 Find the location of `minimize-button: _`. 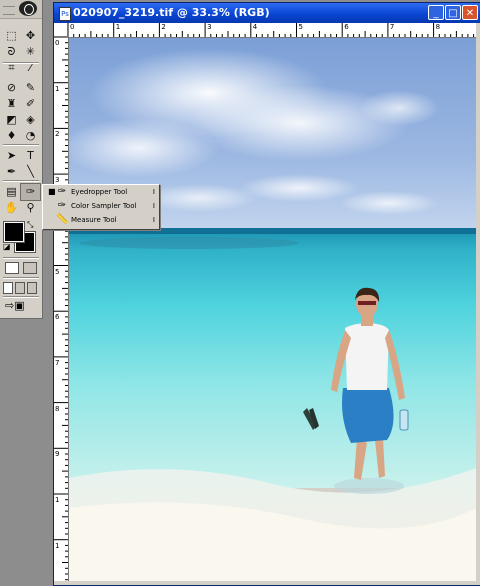

minimize-button: _ is located at coordinates (436, 12).